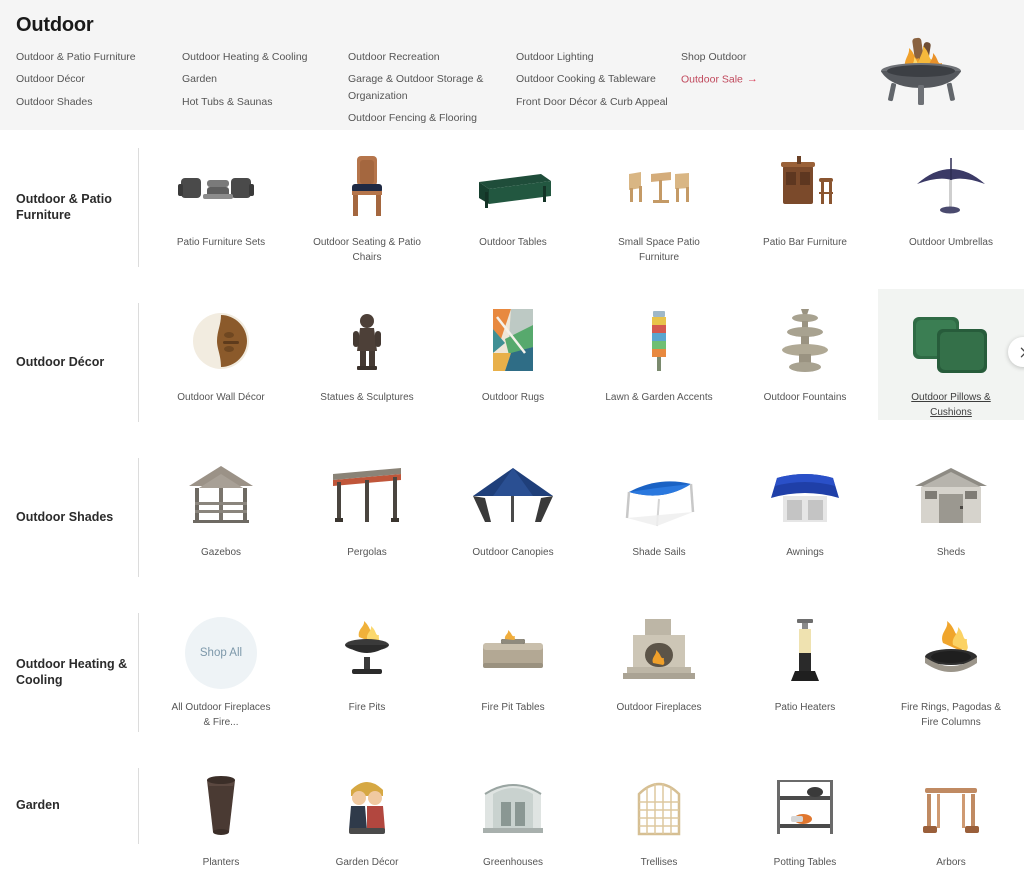 The height and width of the screenshot is (872, 1024). I want to click on tile-label: Outdoor Pillows & Cushions, so click(951, 405).